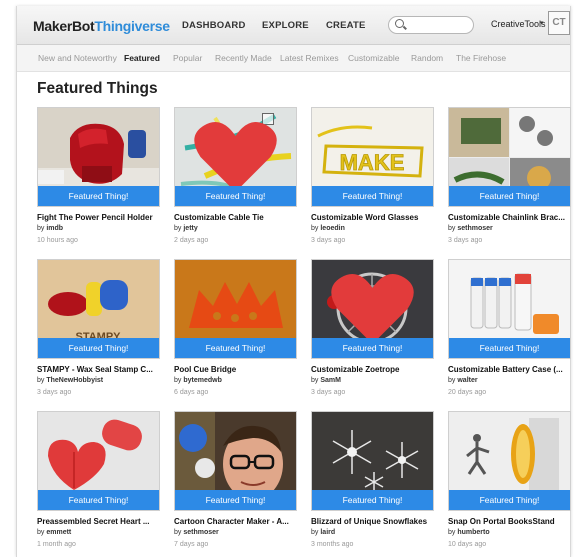 The width and height of the screenshot is (583, 557). What do you see at coordinates (190, 228) in the screenshot?
I see `author-link: jetty` at bounding box center [190, 228].